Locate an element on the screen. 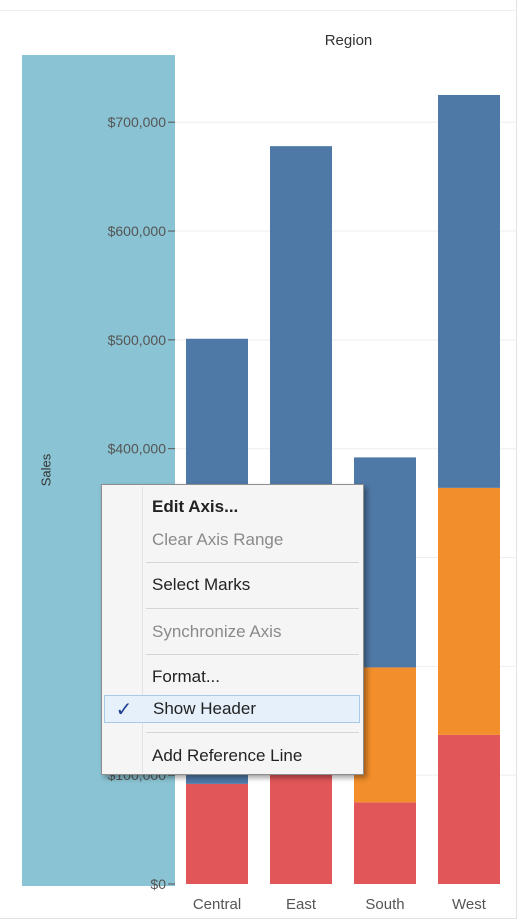 The image size is (519, 921). bar-segment-east is located at coordinates (301, 828).